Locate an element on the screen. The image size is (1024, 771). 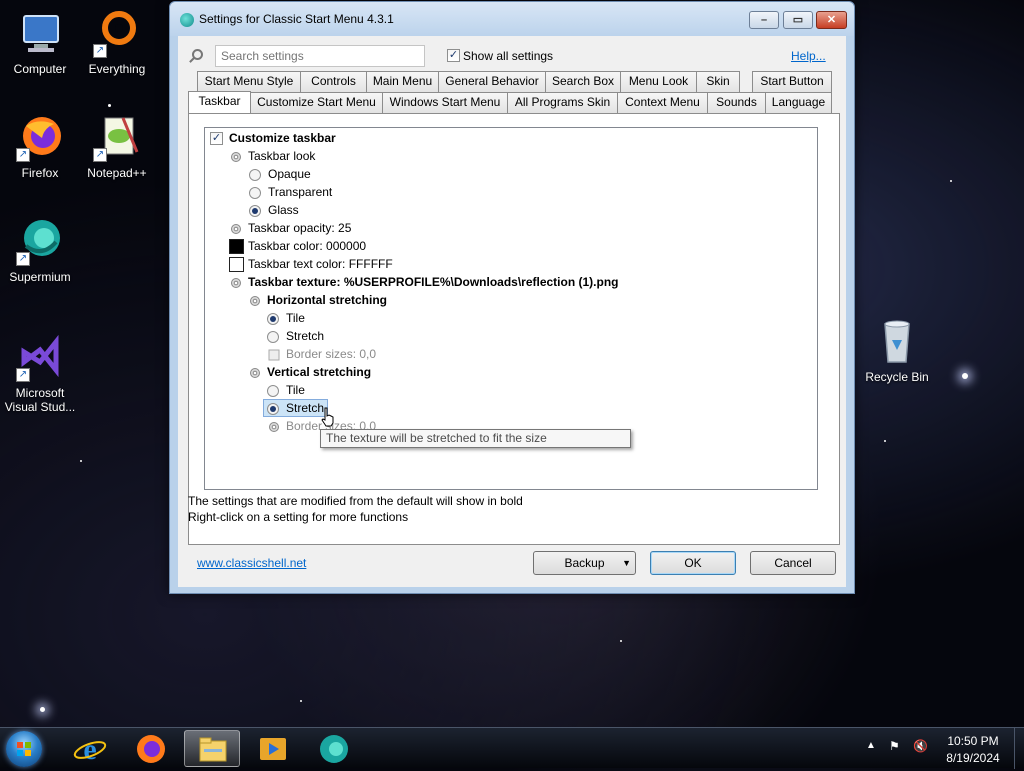
tab-controls: Controls is located at coordinates (333, 81).